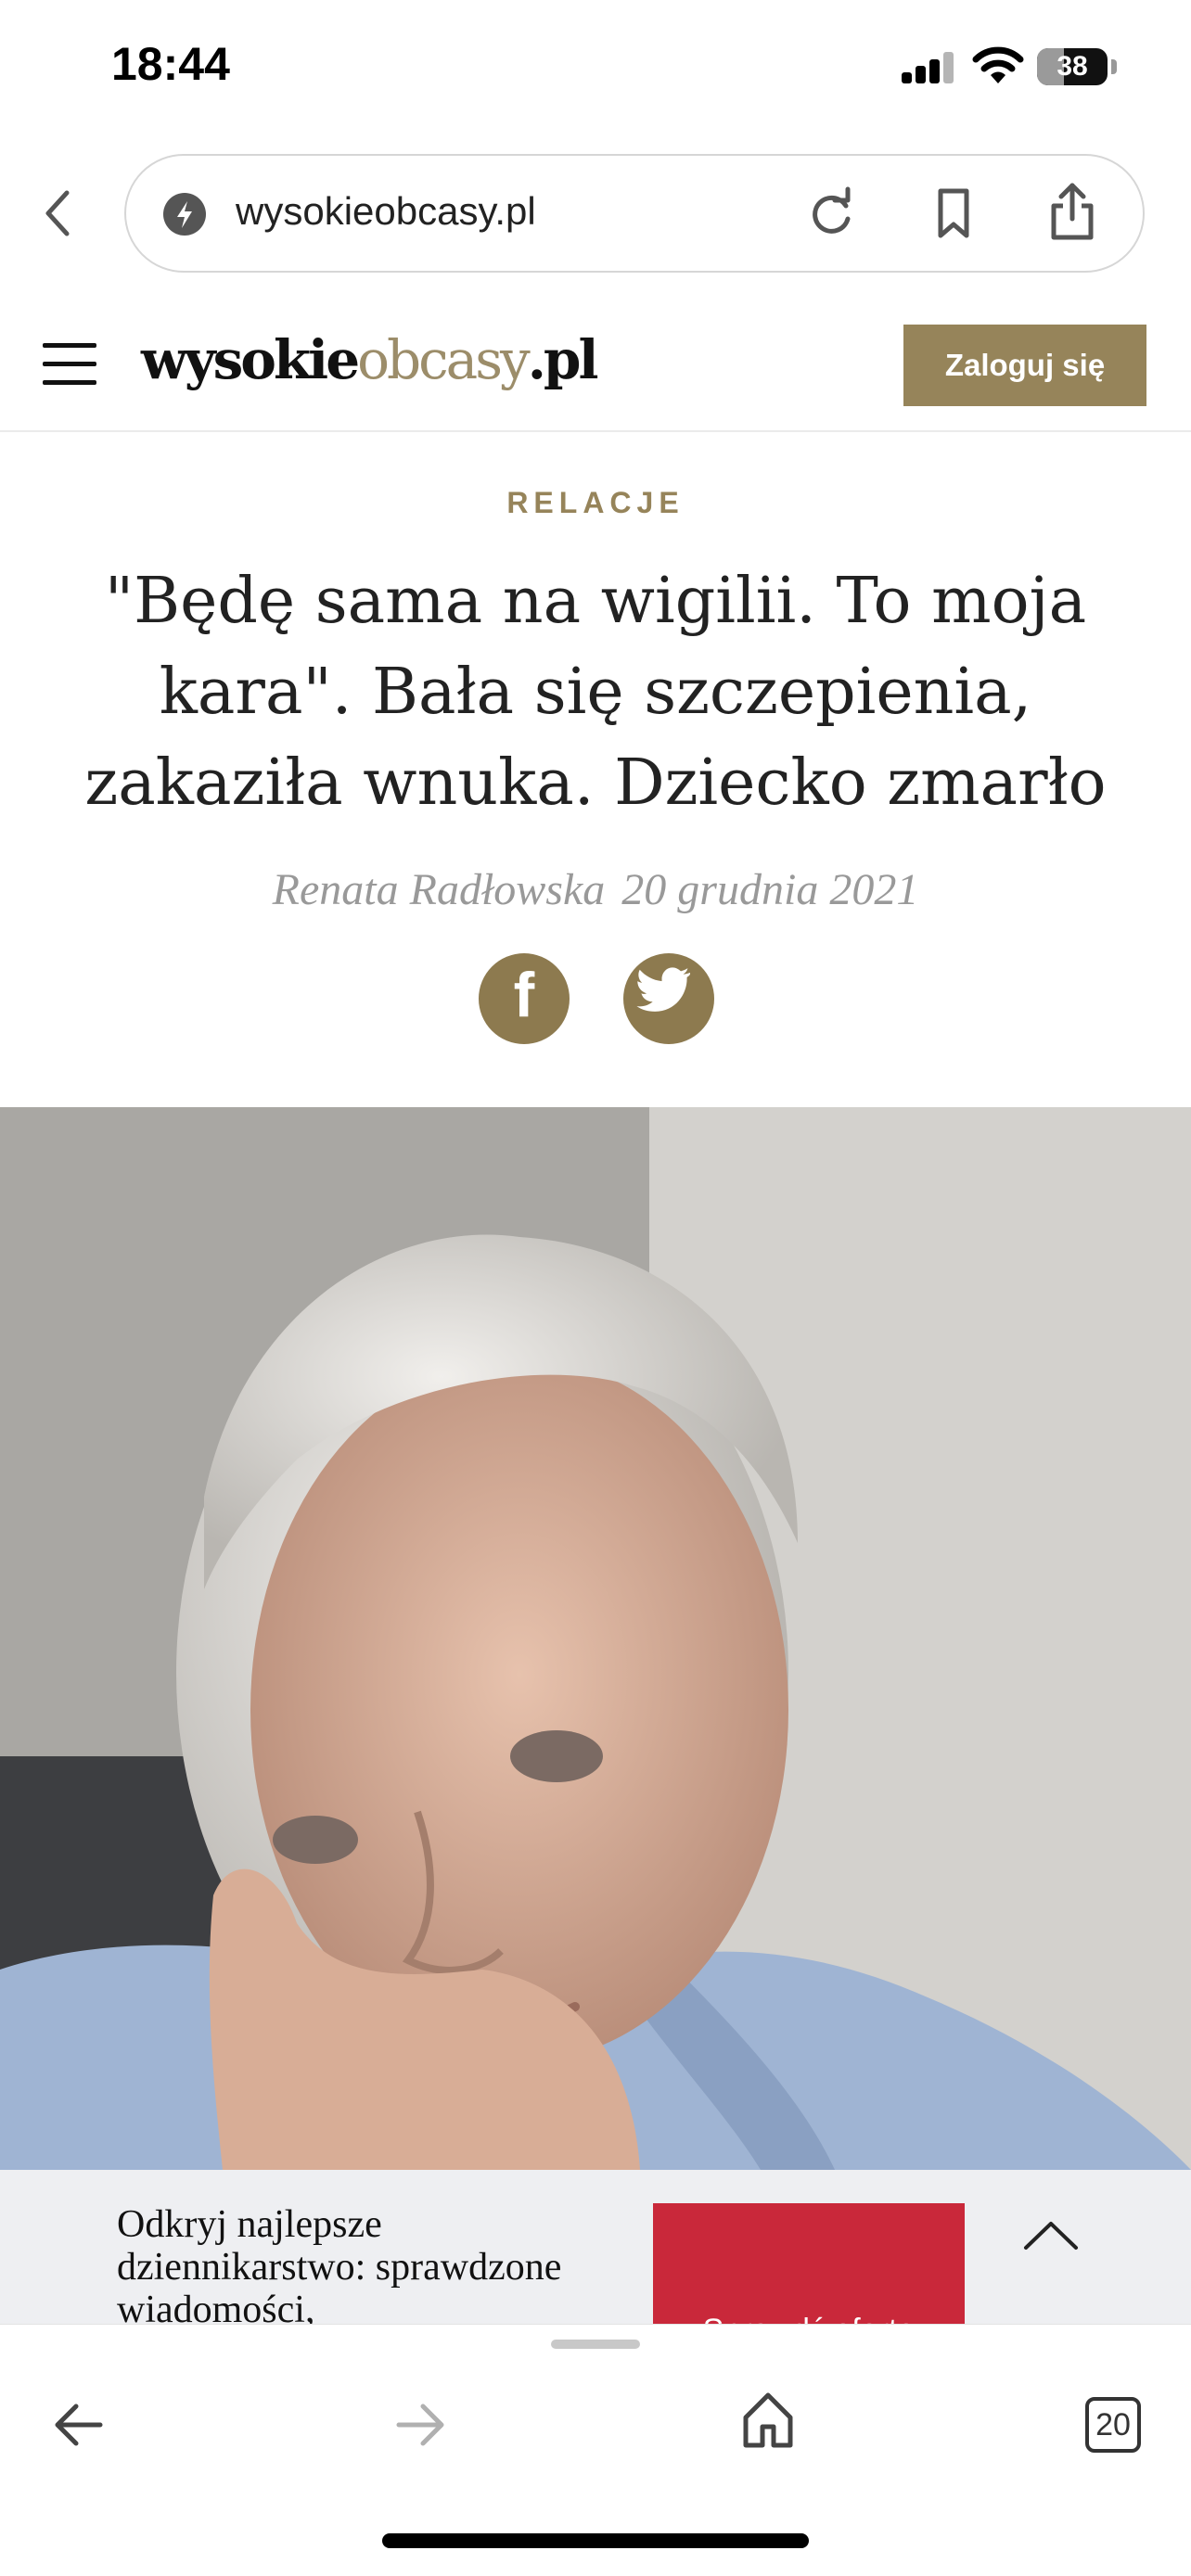 The height and width of the screenshot is (2576, 1191). What do you see at coordinates (69, 364) in the screenshot?
I see `hamburger-icon` at bounding box center [69, 364].